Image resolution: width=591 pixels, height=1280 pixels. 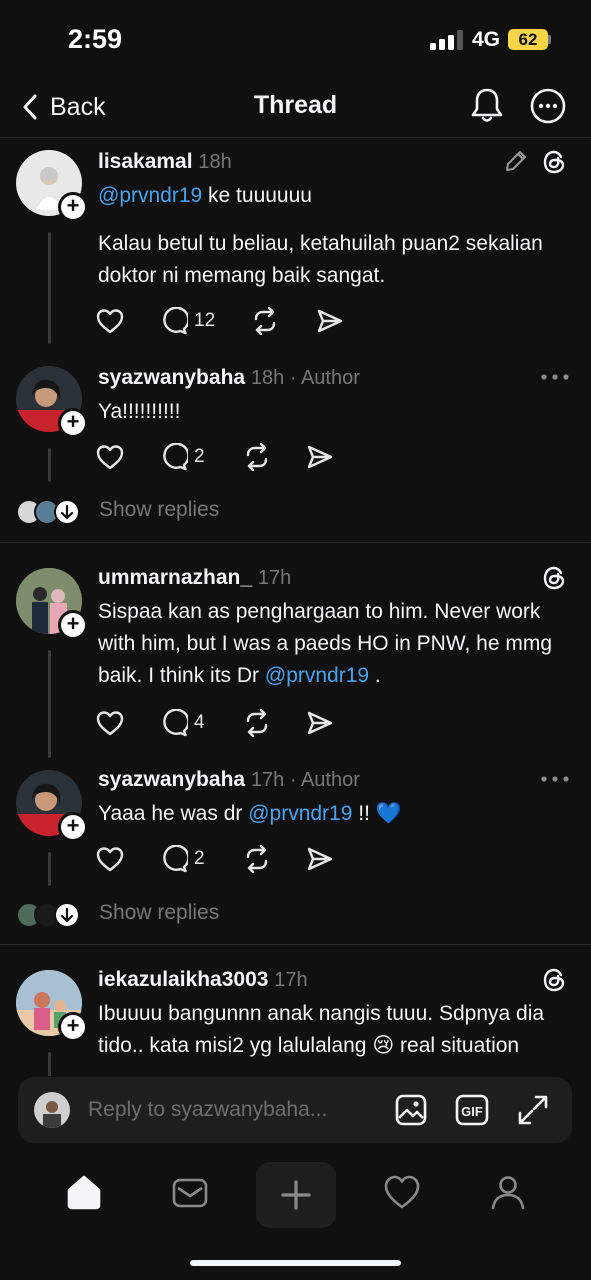 What do you see at coordinates (305, 378) in the screenshot?
I see `post-meta: 18h · Author` at bounding box center [305, 378].